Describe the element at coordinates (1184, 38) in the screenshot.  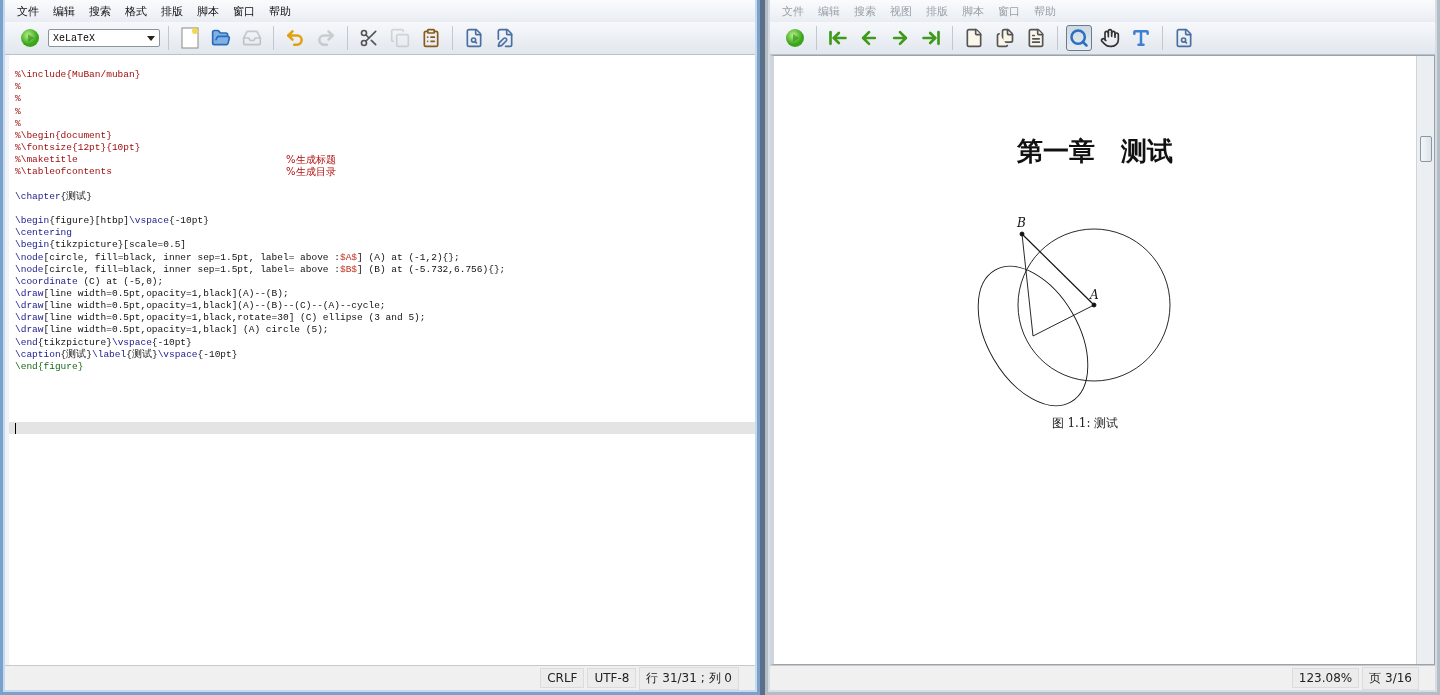
I see `find-icon` at that location.